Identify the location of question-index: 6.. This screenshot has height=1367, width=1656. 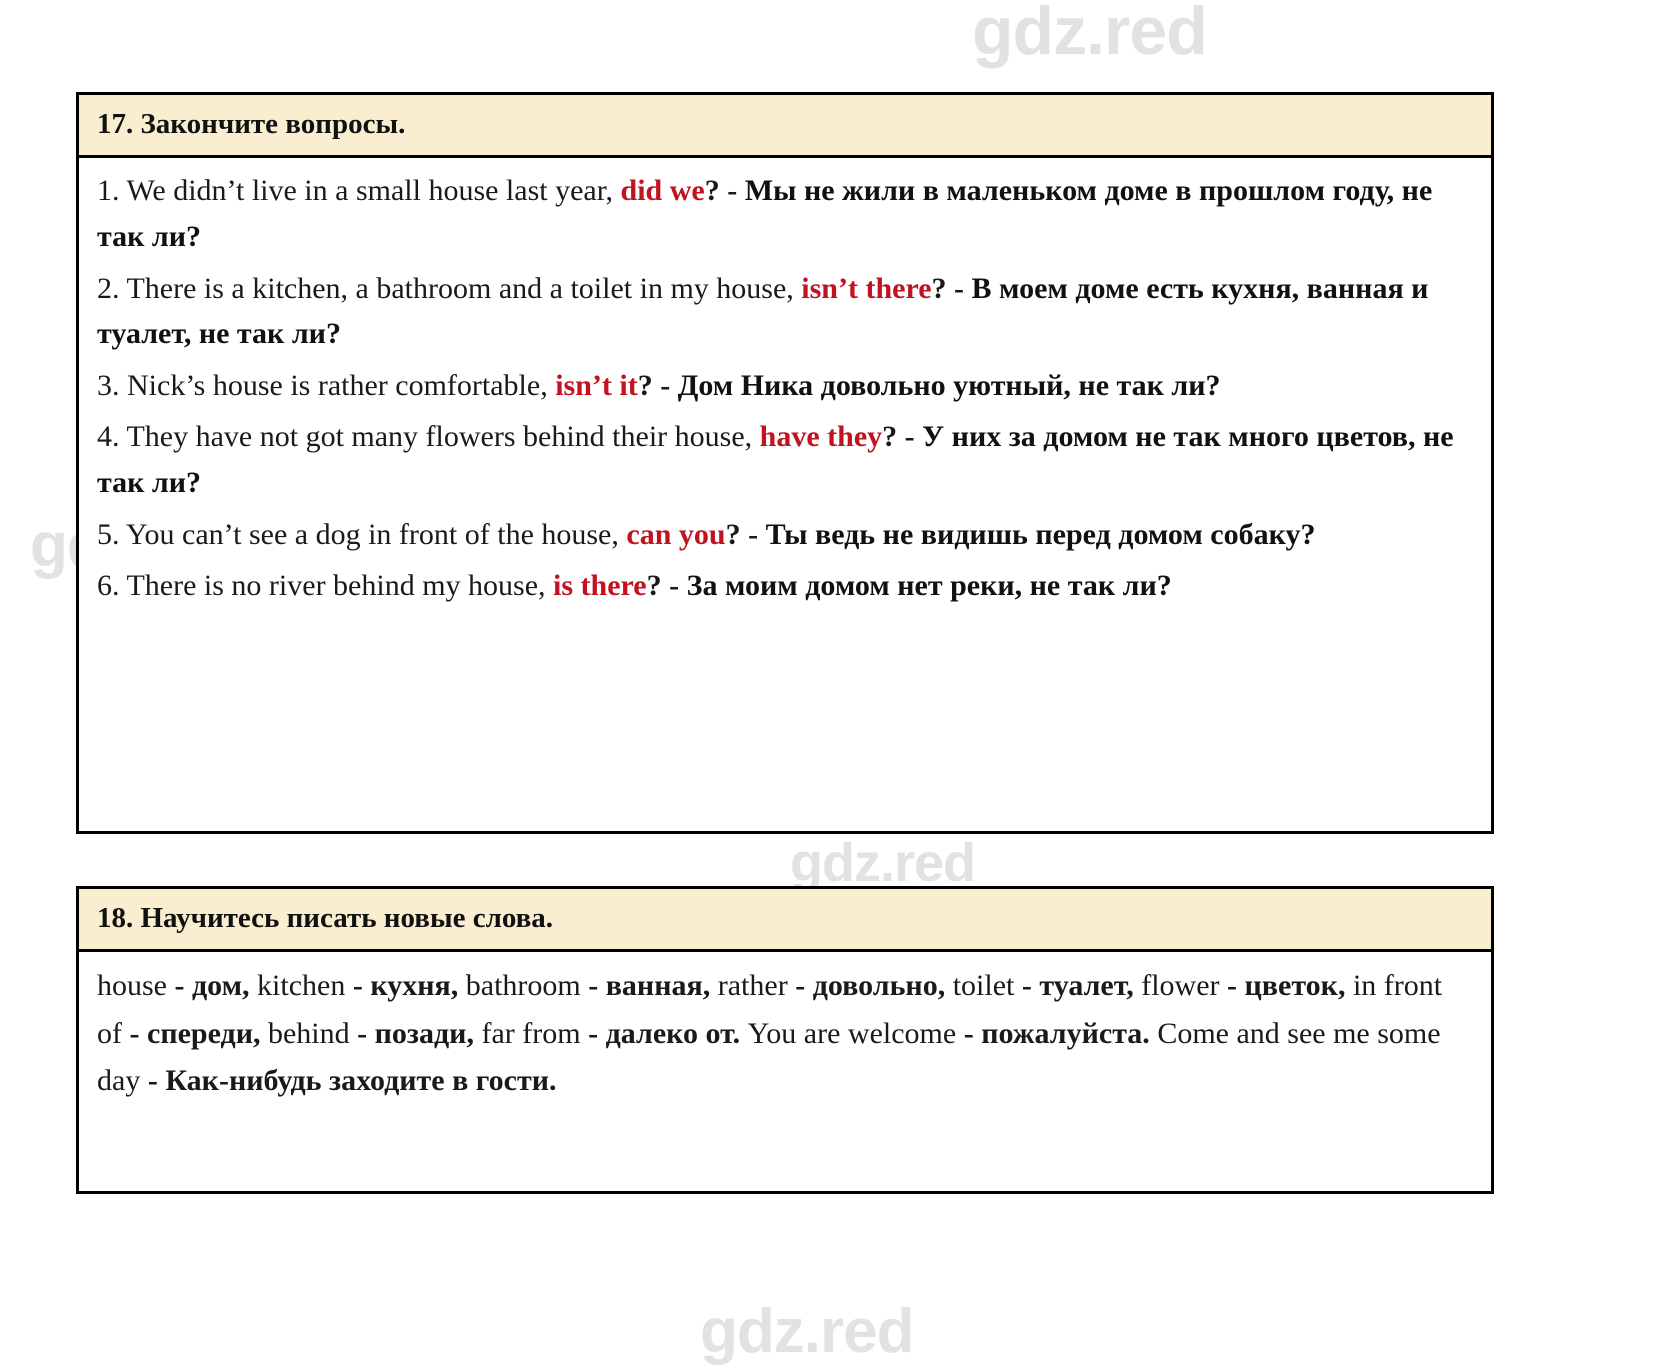
(108, 586).